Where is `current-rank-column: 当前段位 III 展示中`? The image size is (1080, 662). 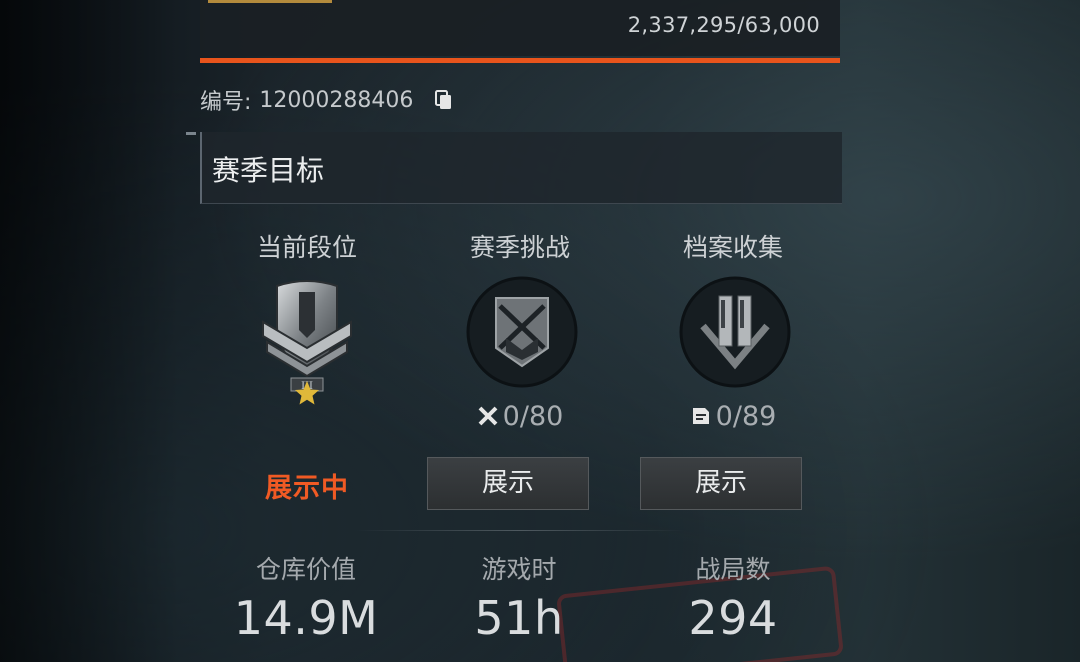 current-rank-column: 当前段位 III 展示中 is located at coordinates (307, 366).